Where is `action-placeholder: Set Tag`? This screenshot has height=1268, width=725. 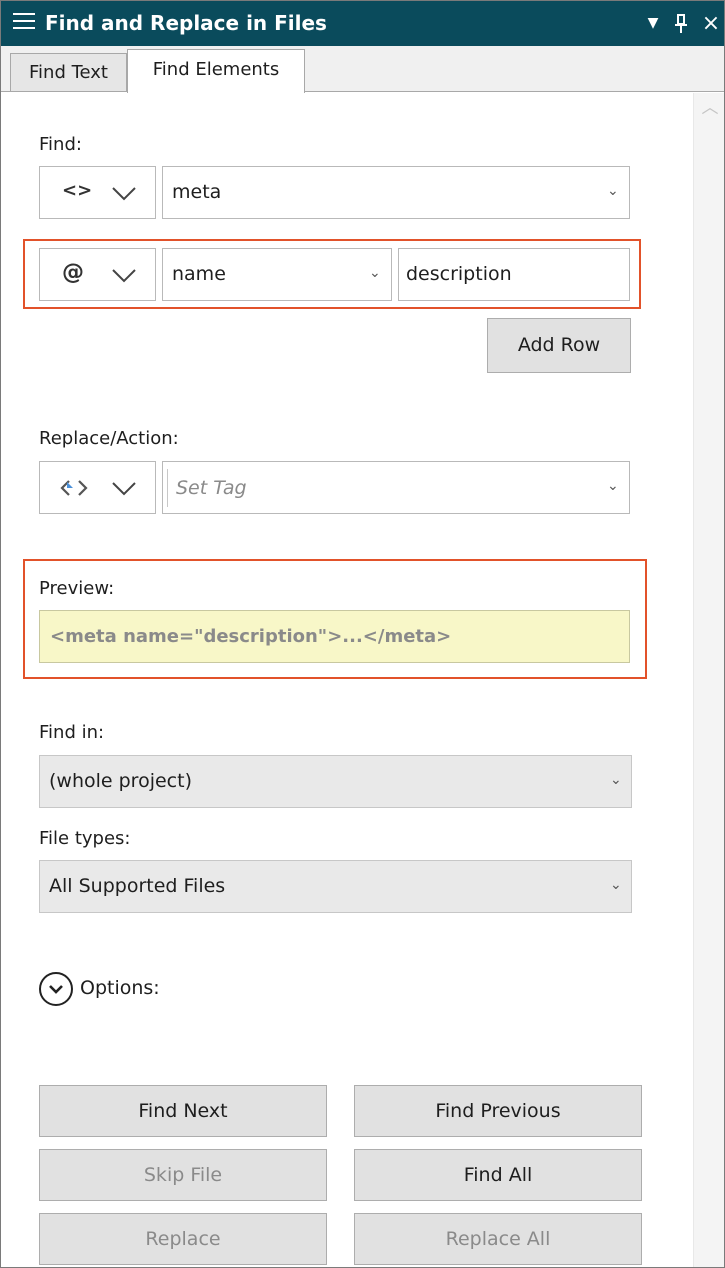 action-placeholder: Set Tag is located at coordinates (207, 488).